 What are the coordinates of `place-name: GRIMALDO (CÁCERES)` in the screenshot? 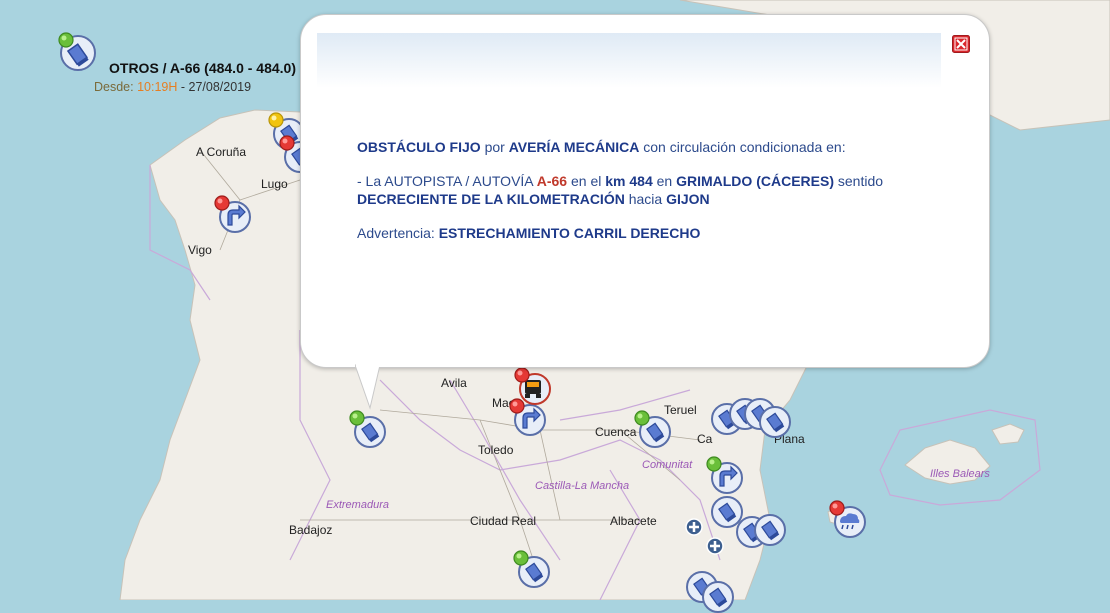 It's located at (755, 181).